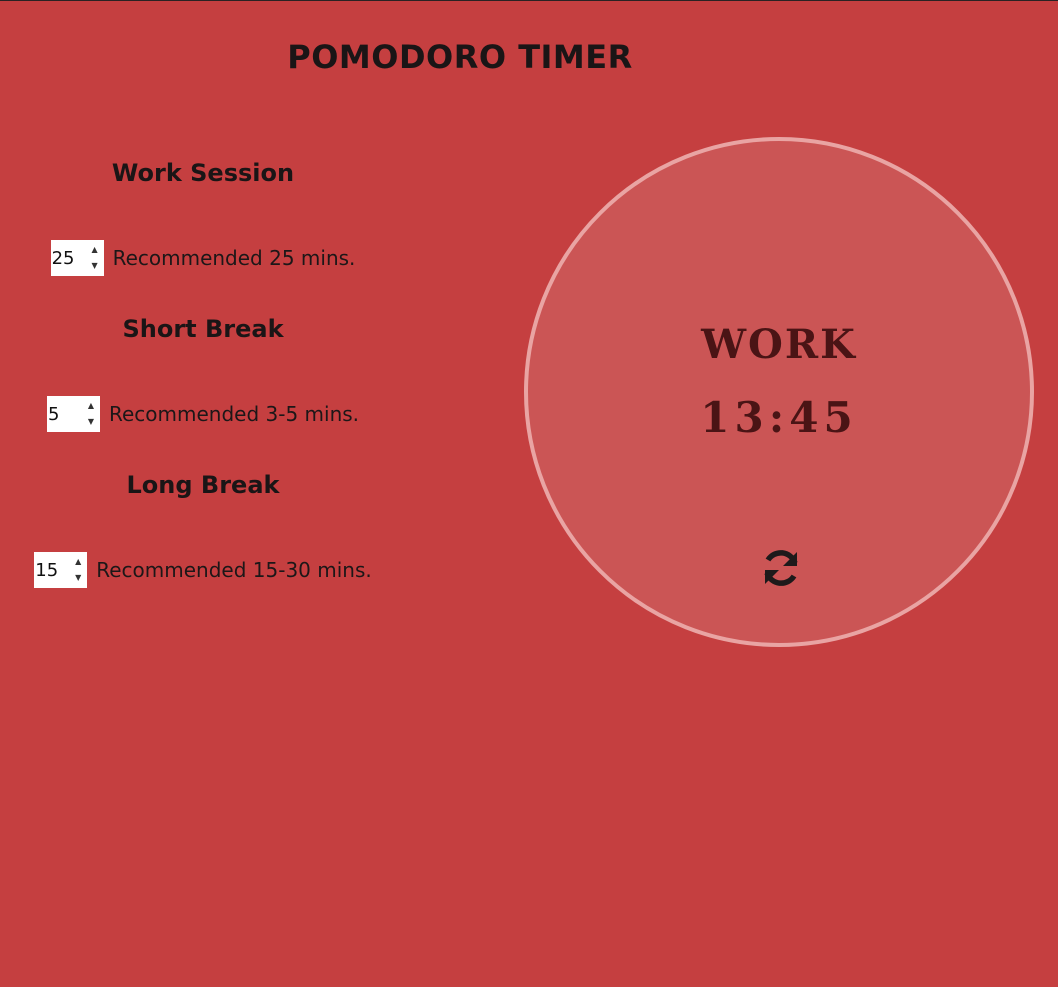 The image size is (1058, 987). I want to click on long-break-stepper: ▲ ▼, so click(61, 570).